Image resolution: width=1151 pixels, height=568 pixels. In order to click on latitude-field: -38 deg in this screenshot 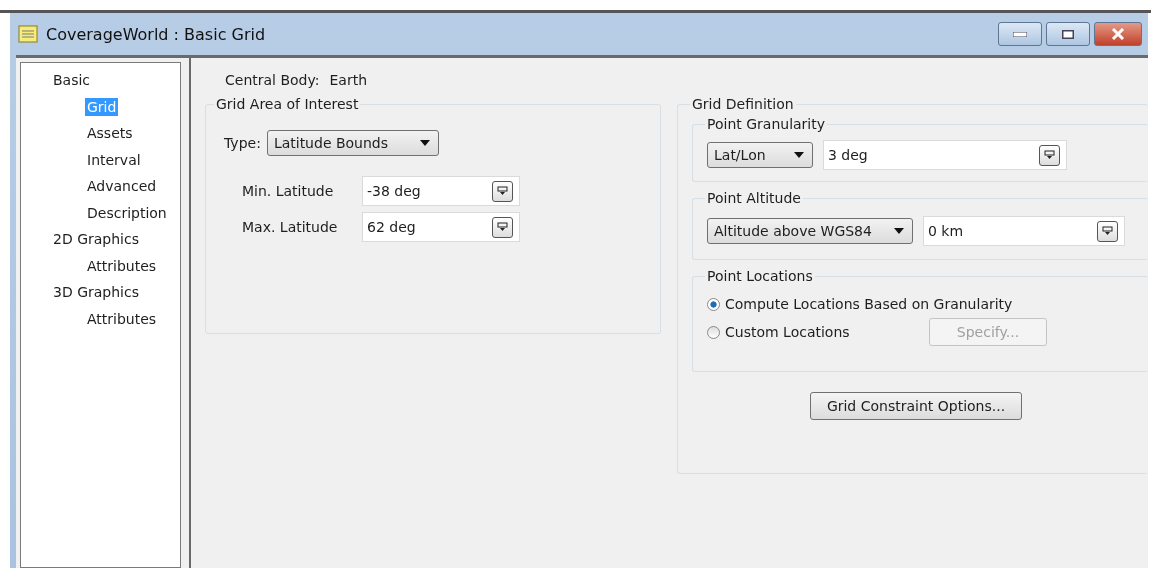, I will do `click(441, 191)`.